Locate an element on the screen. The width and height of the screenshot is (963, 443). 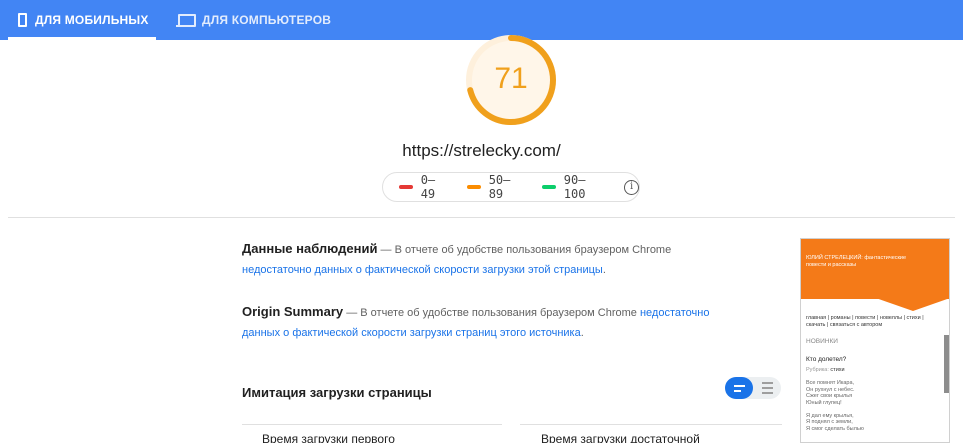
legend-item-pass: 90–100 is located at coordinates (574, 187).